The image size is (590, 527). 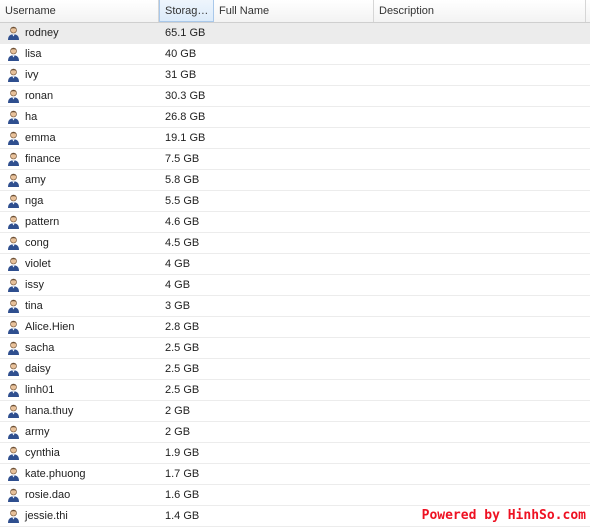 I want to click on username-text: issy, so click(x=34, y=285).